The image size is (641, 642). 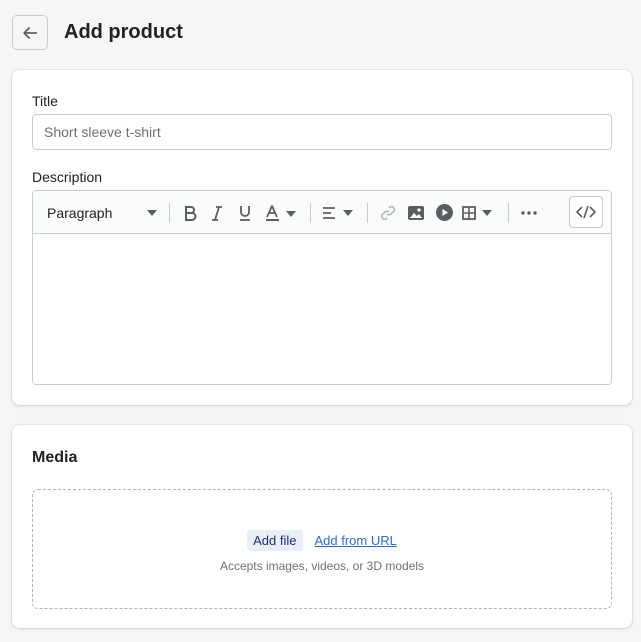 I want to click on title-input, so click(x=322, y=132).